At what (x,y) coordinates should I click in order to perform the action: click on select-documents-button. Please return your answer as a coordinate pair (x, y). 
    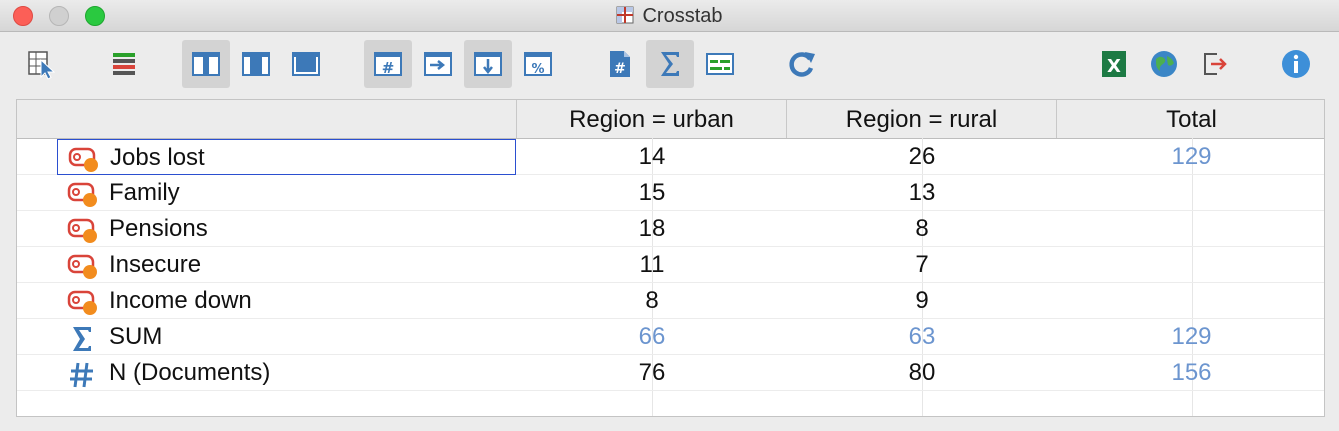
    Looking at the image, I should click on (42, 64).